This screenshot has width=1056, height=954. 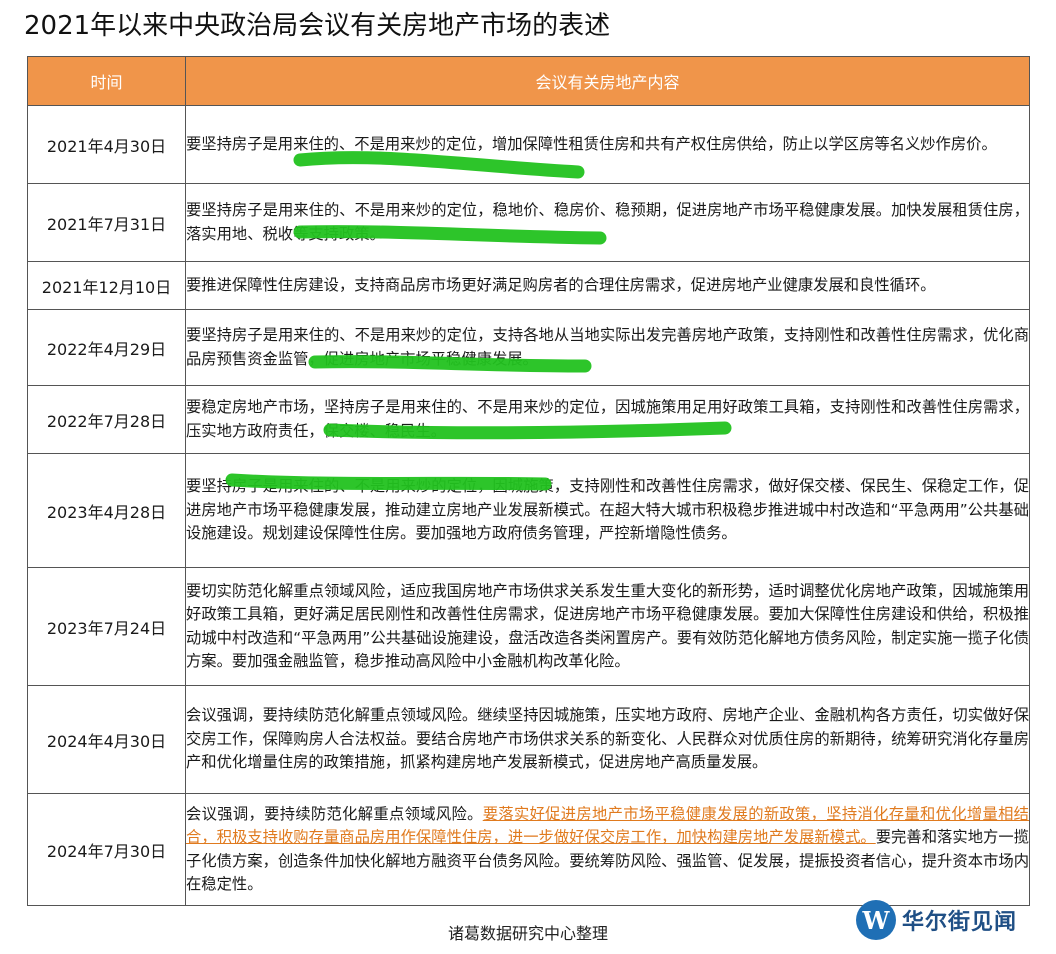 What do you see at coordinates (106, 285) in the screenshot?
I see `row-date: 2021年12月10日` at bounding box center [106, 285].